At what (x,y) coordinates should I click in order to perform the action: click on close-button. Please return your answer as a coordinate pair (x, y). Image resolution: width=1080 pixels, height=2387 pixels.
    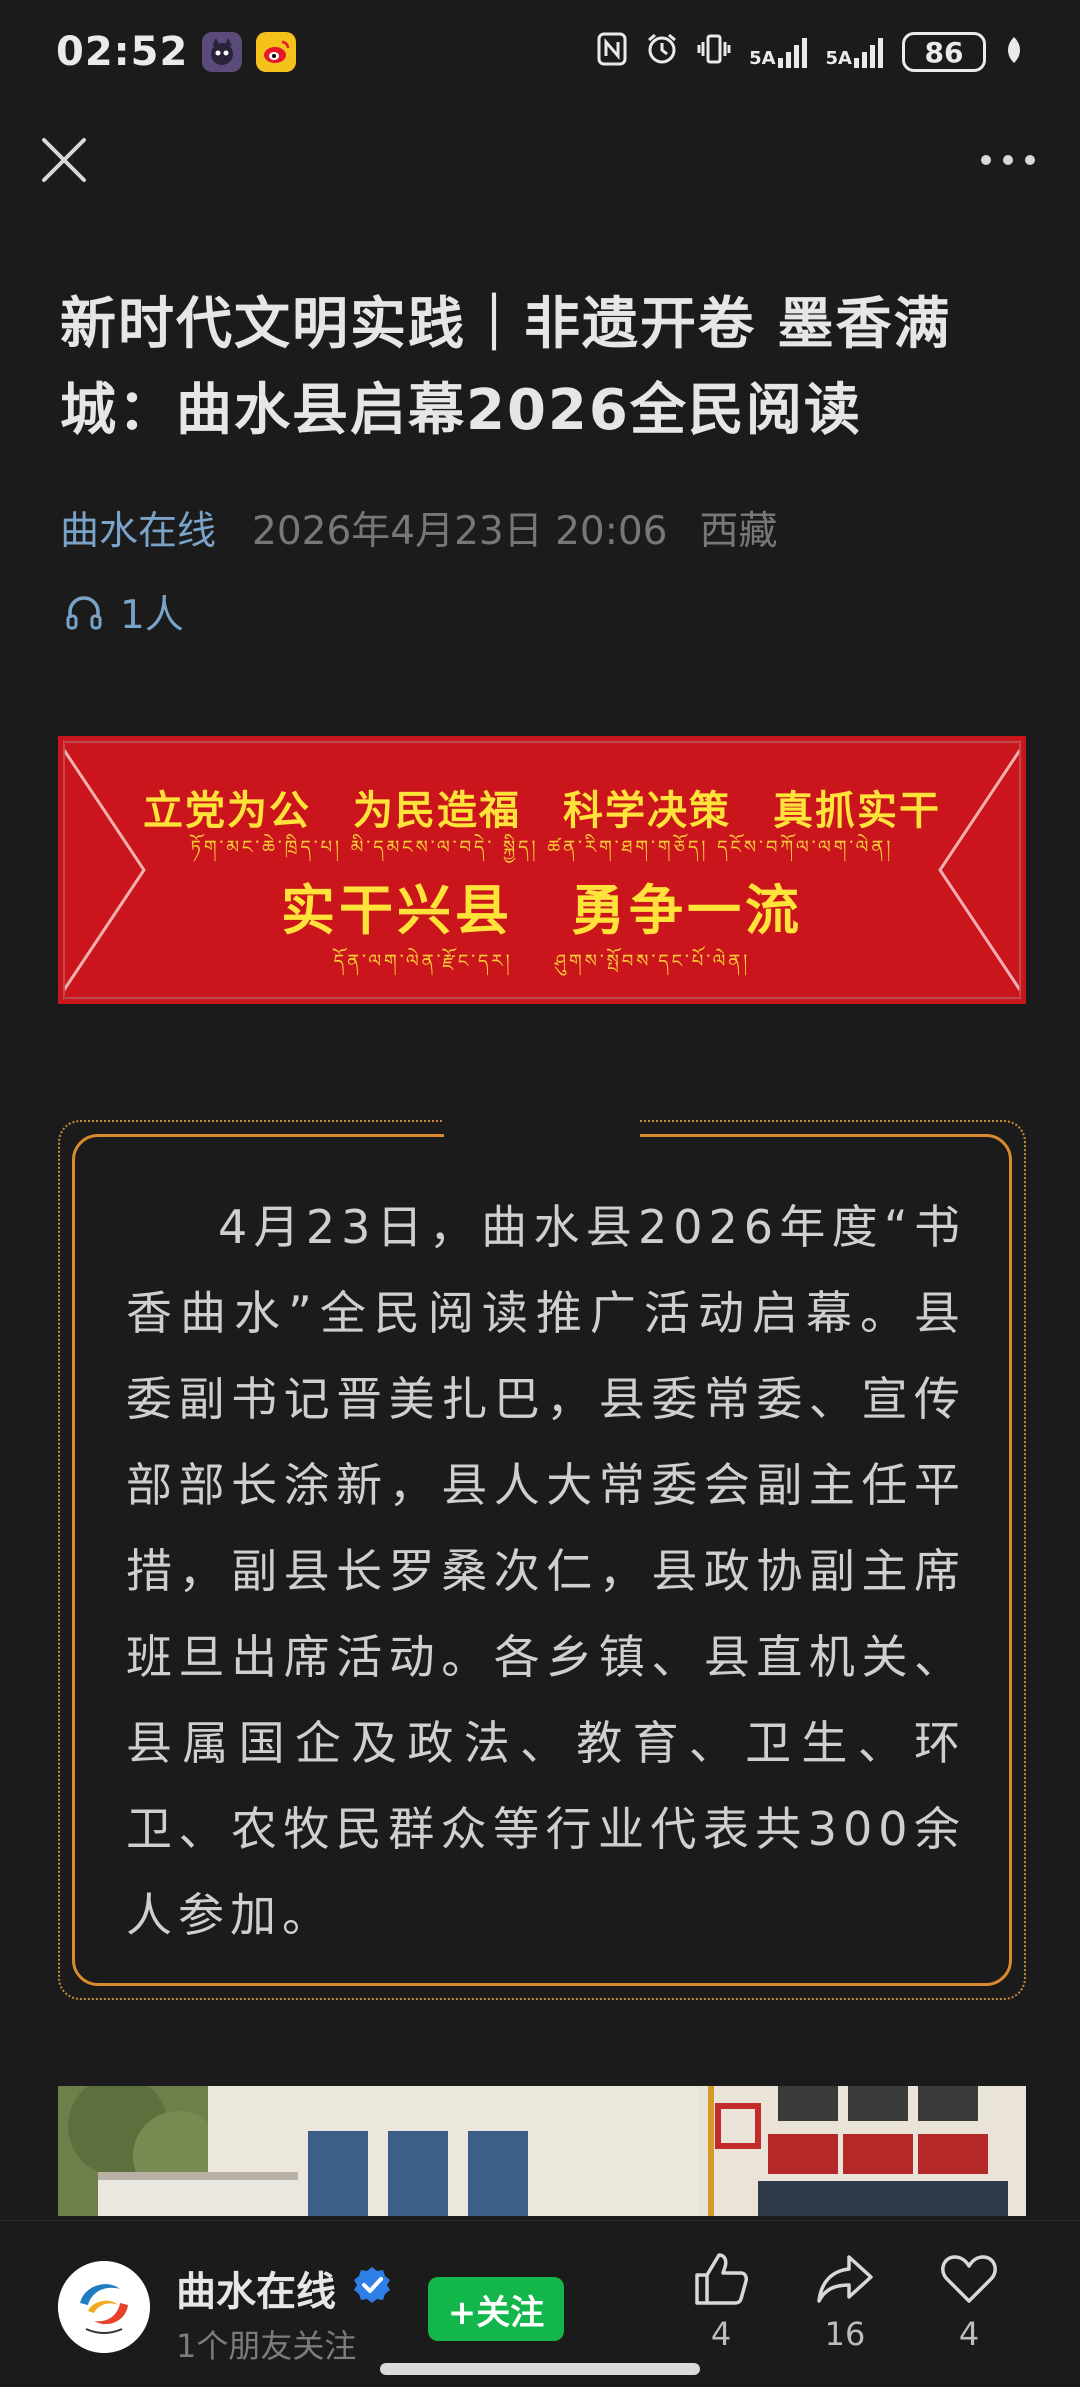
    Looking at the image, I should click on (64, 160).